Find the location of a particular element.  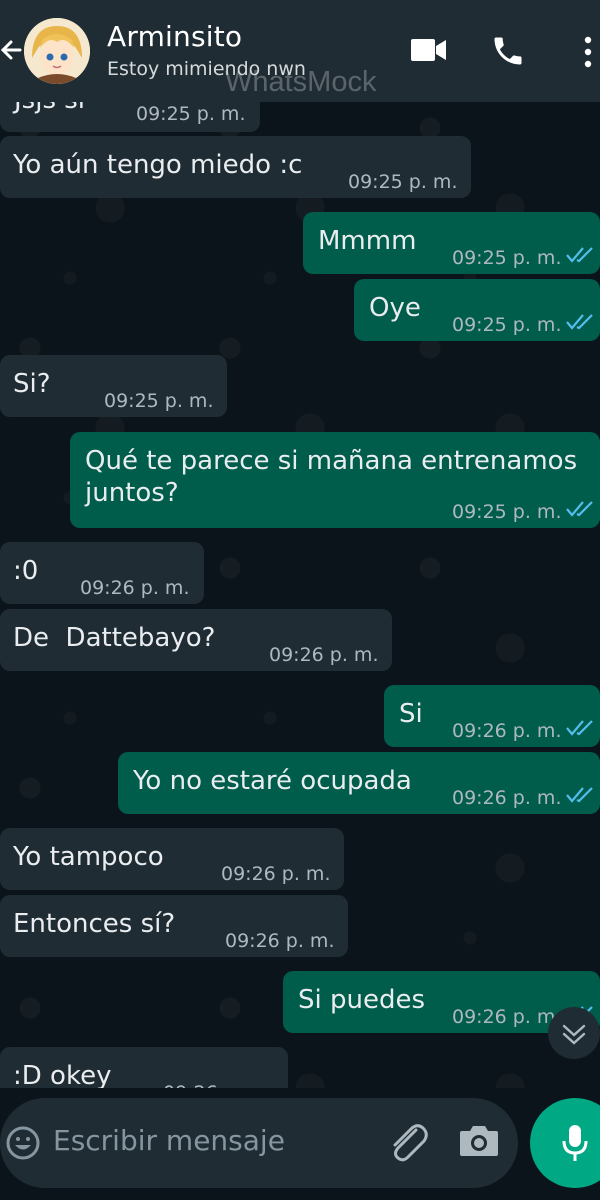

message-text: :0 is located at coordinates (26, 571).